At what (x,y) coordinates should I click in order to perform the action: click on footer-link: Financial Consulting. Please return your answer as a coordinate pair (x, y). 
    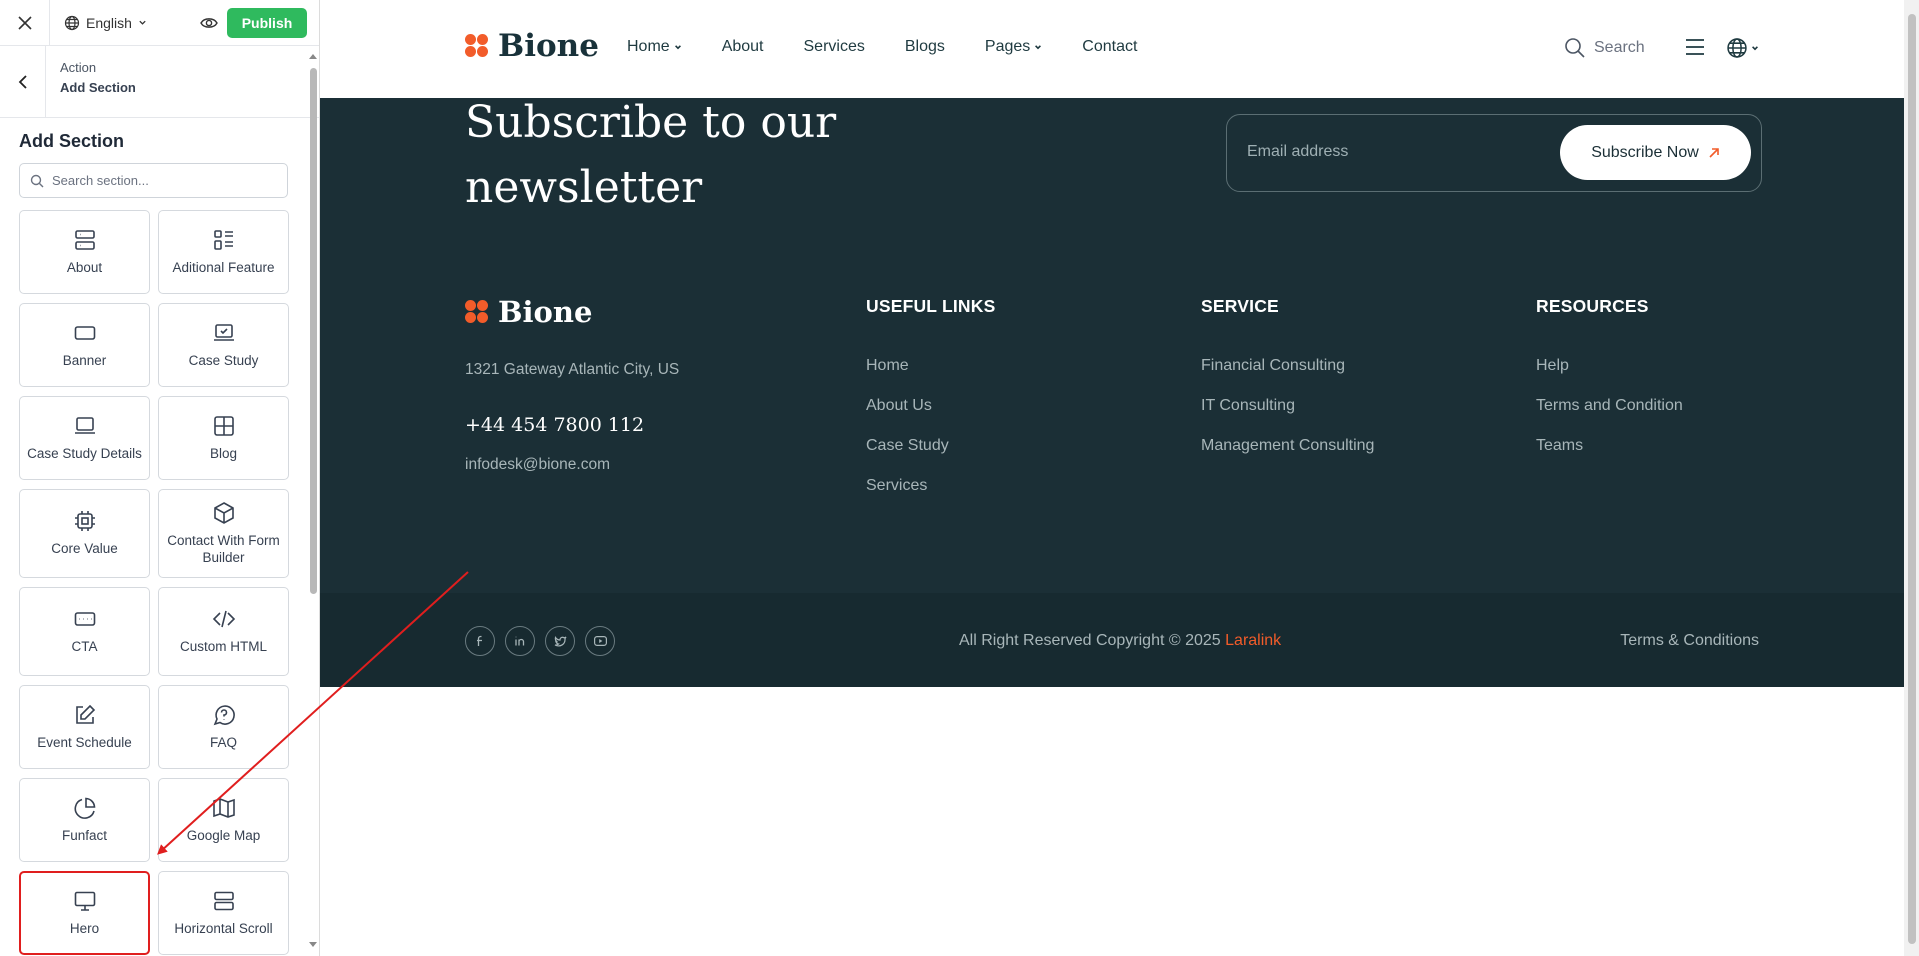
    Looking at the image, I should click on (1287, 377).